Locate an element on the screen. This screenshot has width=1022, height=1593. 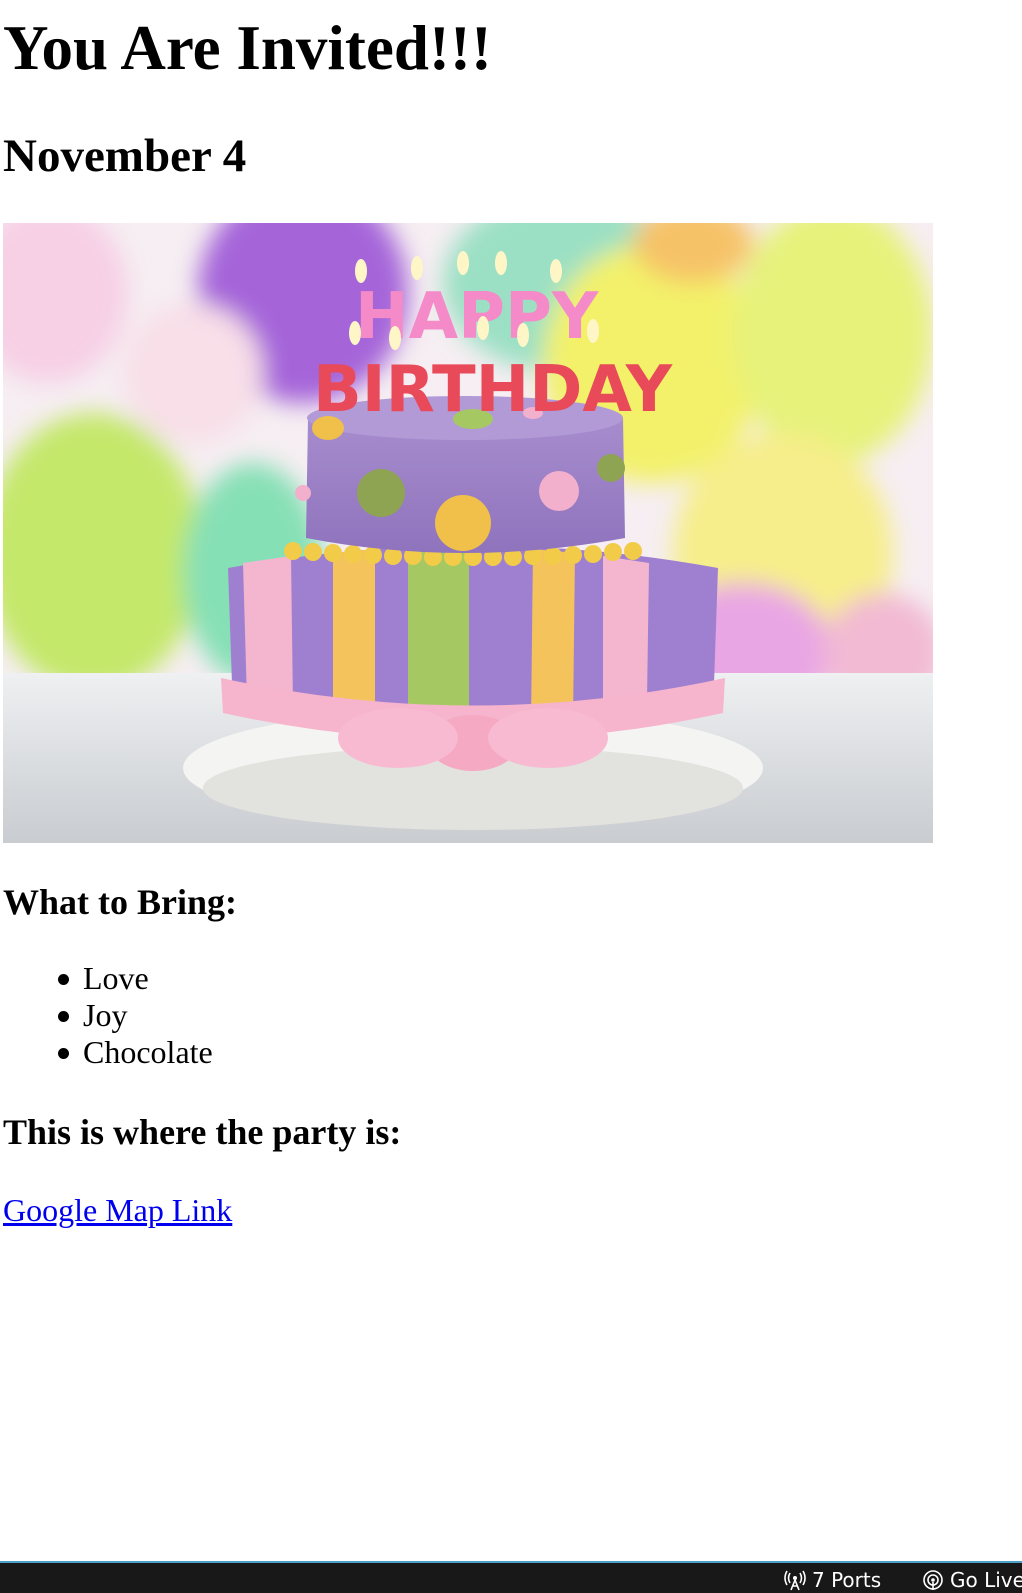
go-live-status-item: Go Live is located at coordinates (972, 1580).